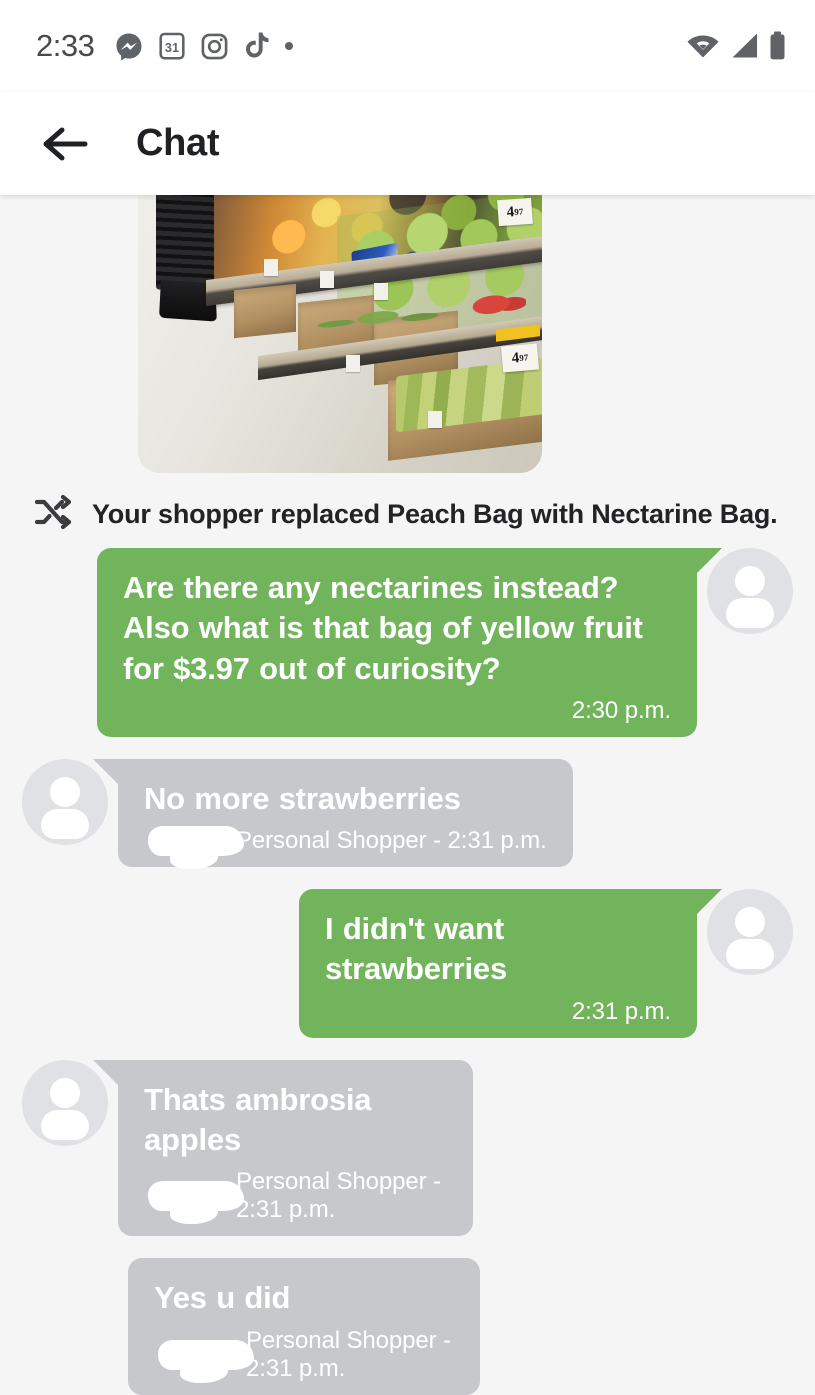 Image resolution: width=815 pixels, height=1395 pixels. What do you see at coordinates (407, 143) in the screenshot?
I see `app-bar: Chat` at bounding box center [407, 143].